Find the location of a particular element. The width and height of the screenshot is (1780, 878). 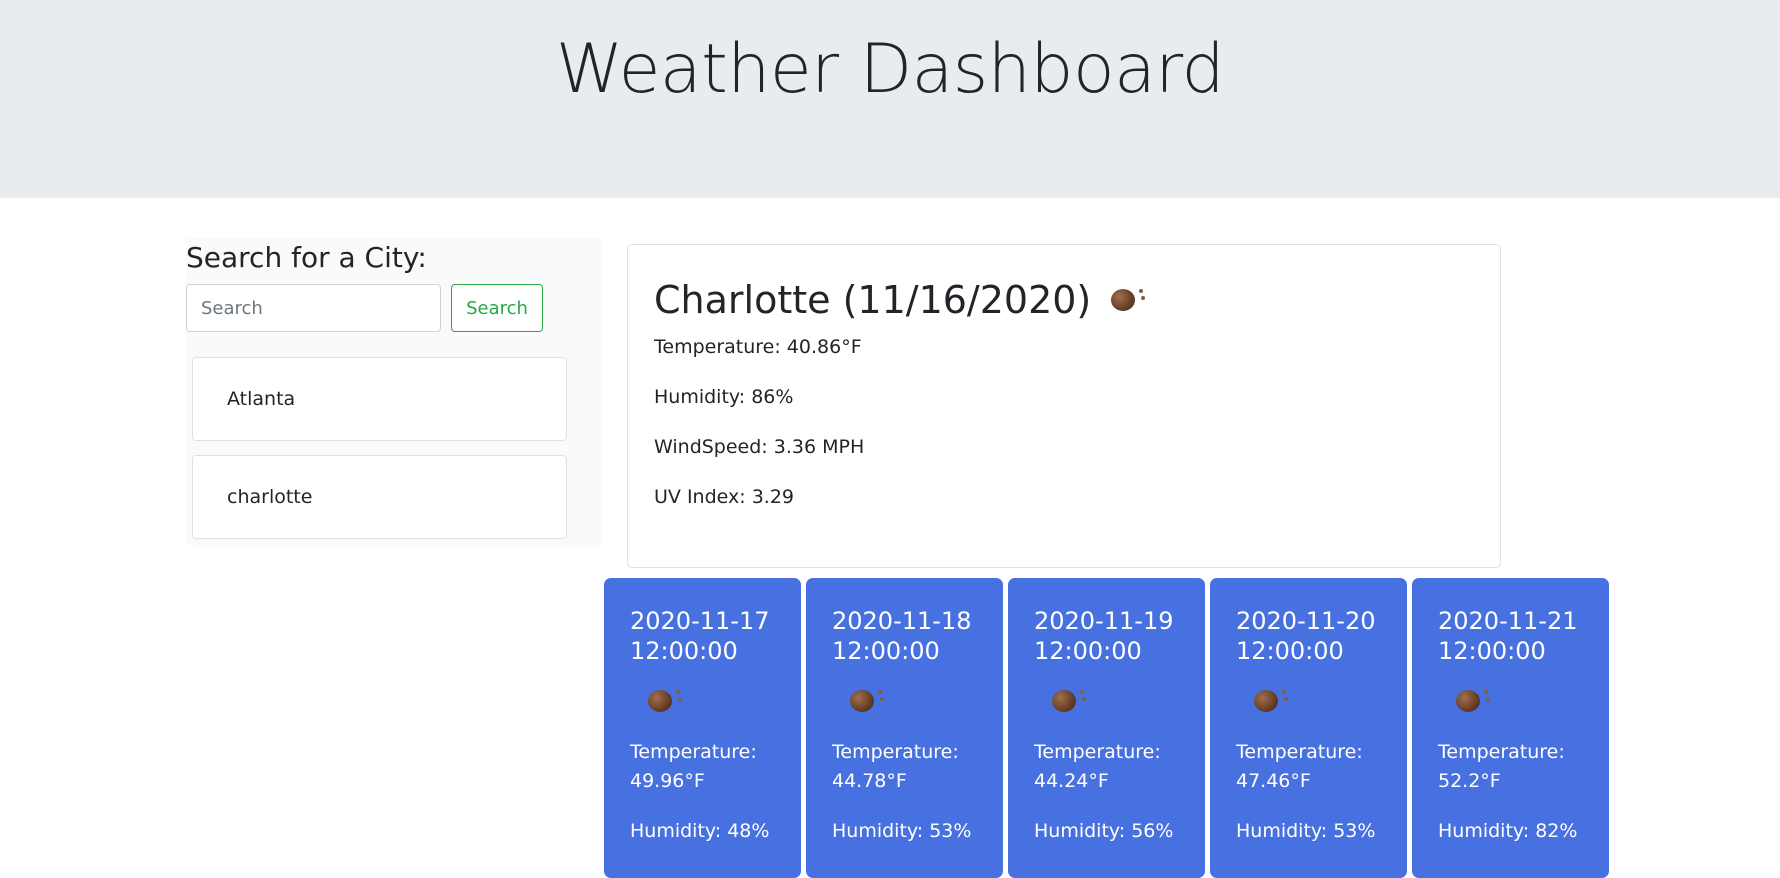

forecast-temperature-value: 52.2°F is located at coordinates (1469, 781).